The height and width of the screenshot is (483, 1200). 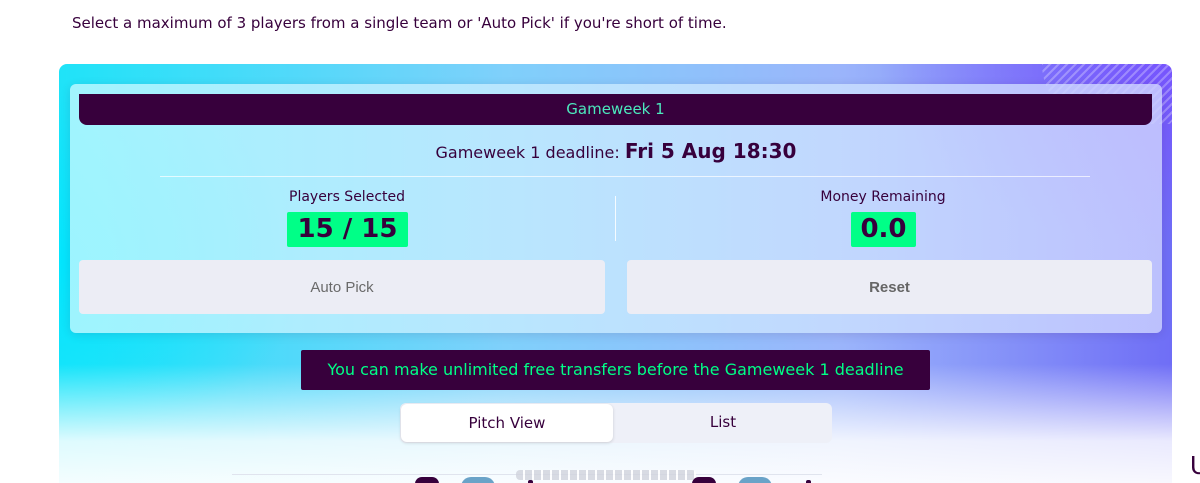 What do you see at coordinates (1195, 465) in the screenshot?
I see `cut-off-letter-icon: U` at bounding box center [1195, 465].